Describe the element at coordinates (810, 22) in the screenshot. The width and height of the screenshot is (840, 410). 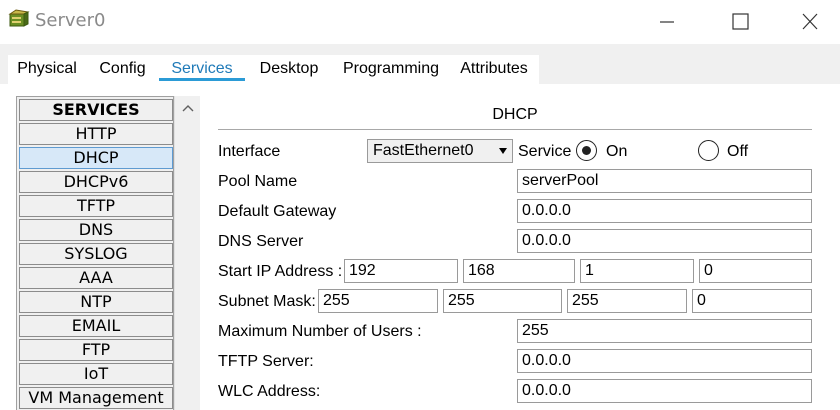
I see `close-icon` at that location.